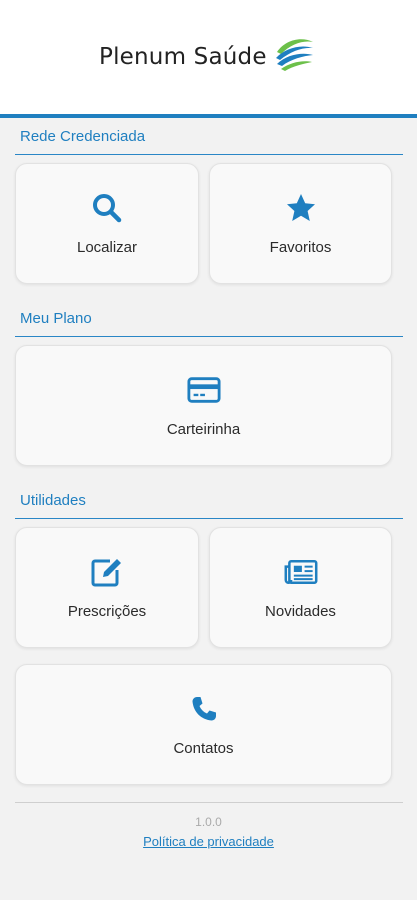 This screenshot has width=417, height=900. I want to click on footer-divider, so click(209, 802).